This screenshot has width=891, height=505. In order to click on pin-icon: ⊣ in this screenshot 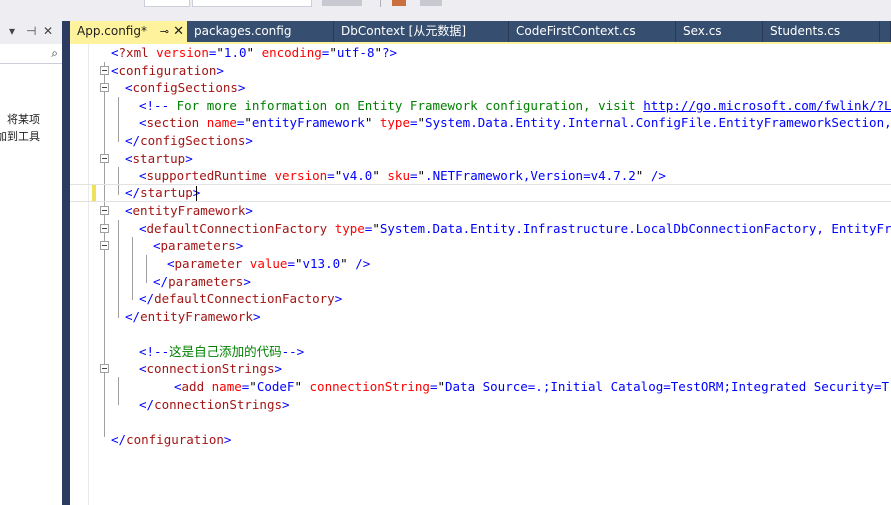, I will do `click(31, 31)`.